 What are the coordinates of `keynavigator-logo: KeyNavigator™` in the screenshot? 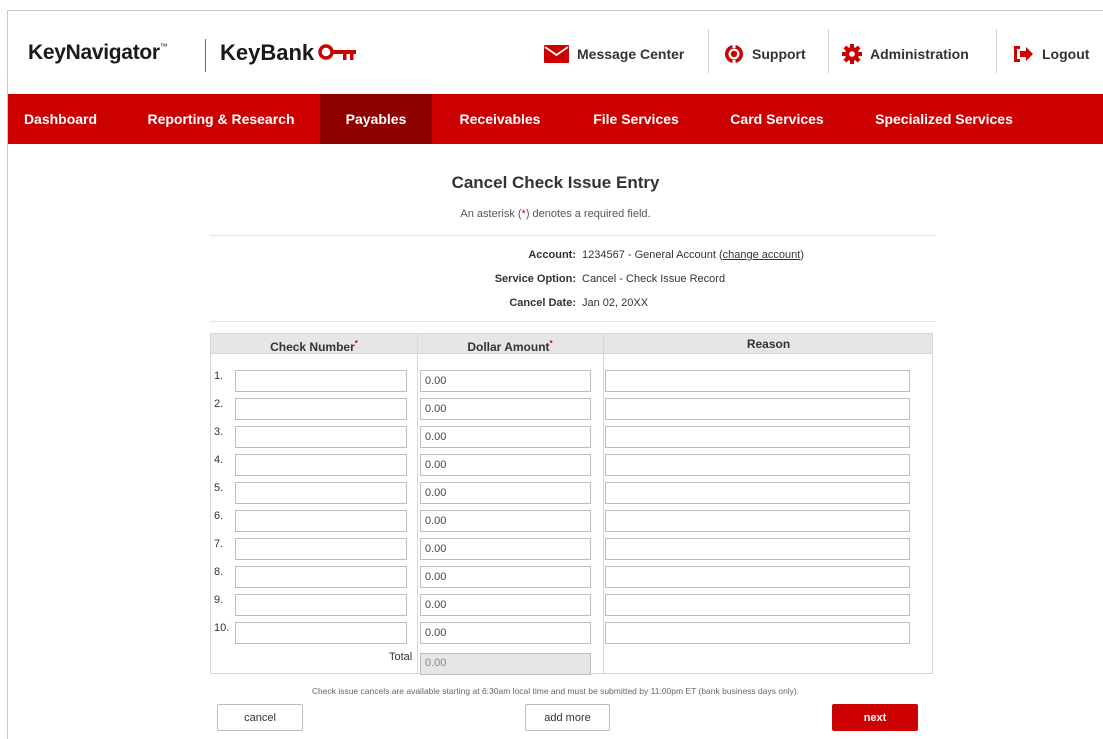 It's located at (98, 53).